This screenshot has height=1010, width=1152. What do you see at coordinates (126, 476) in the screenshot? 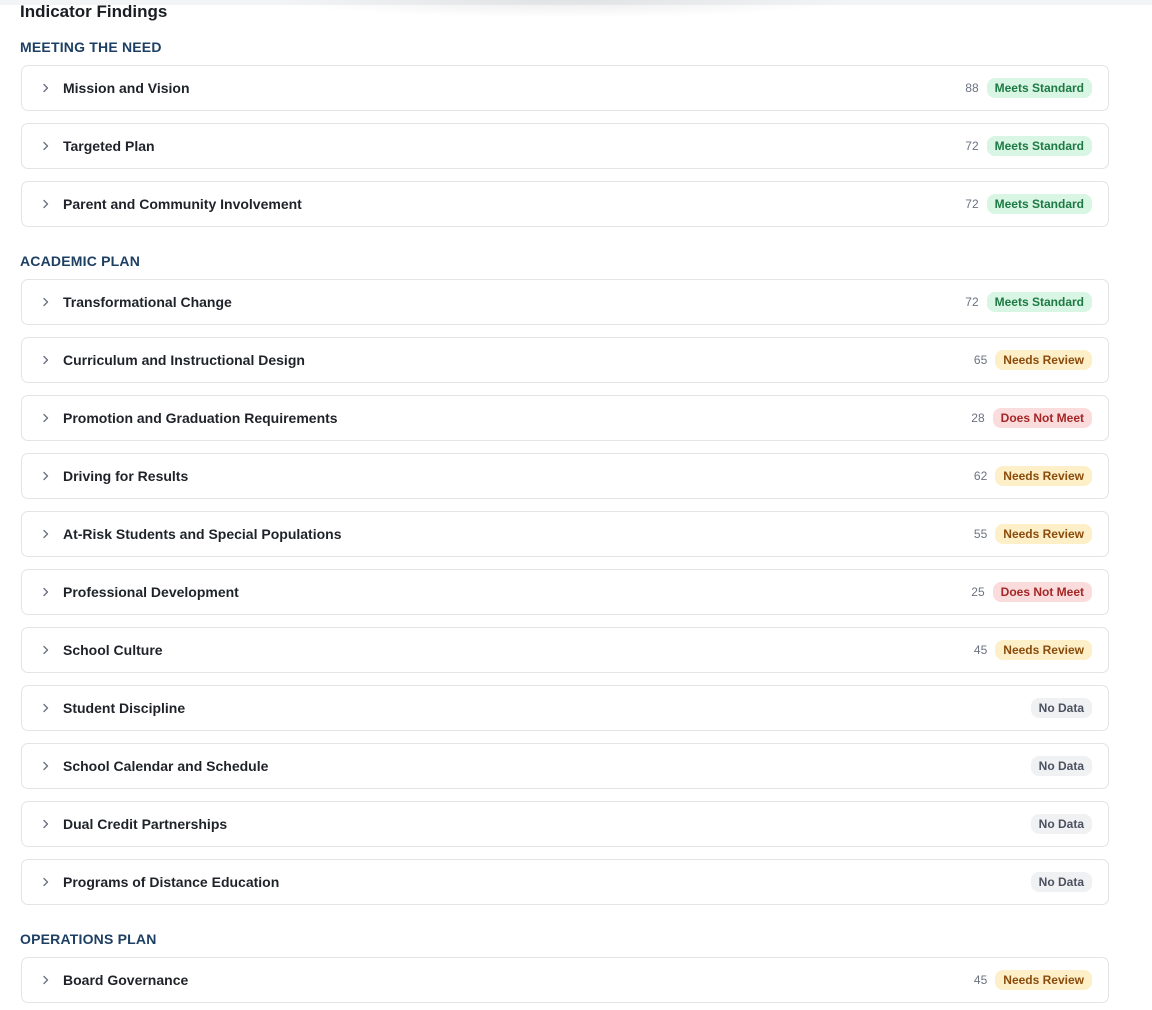
I see `indicator-label: Driving for Results` at bounding box center [126, 476].